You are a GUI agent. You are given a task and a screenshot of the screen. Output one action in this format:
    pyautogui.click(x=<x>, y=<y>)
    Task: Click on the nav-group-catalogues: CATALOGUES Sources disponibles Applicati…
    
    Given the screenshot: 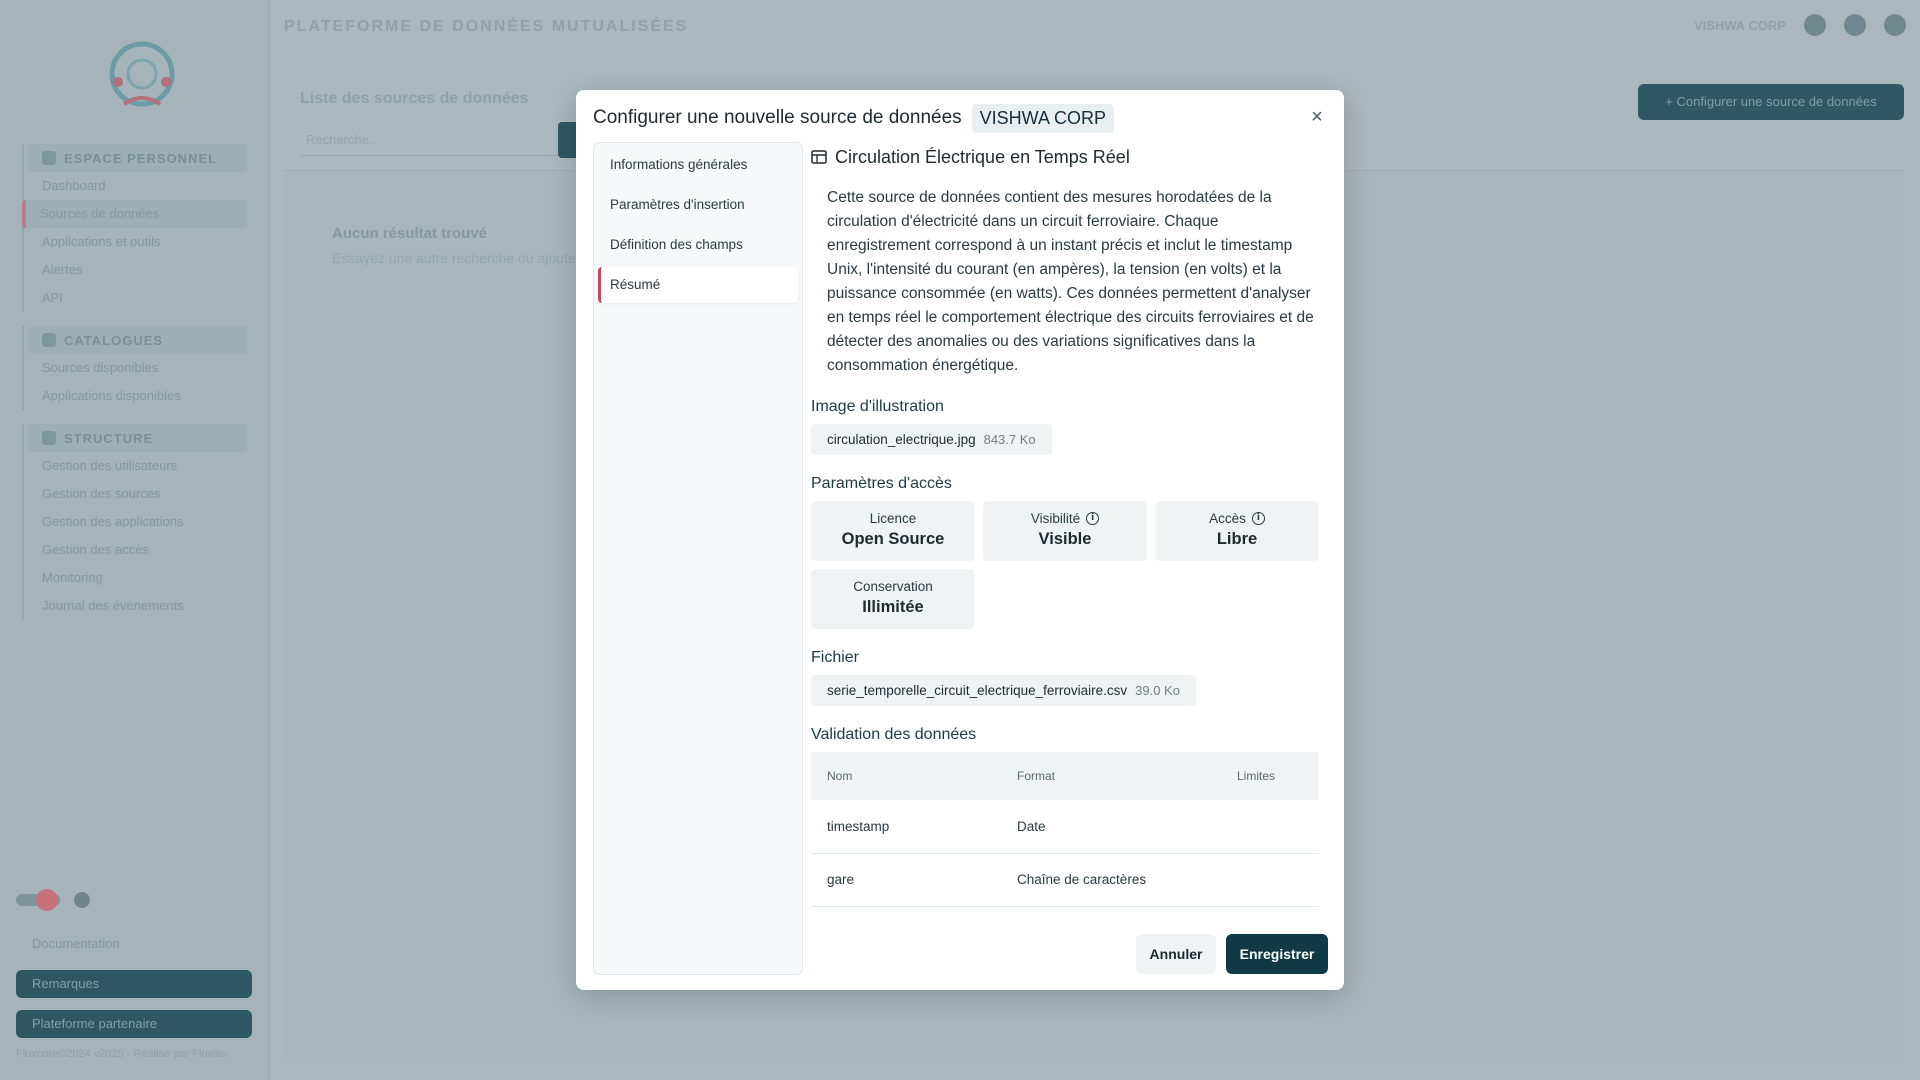 What is the action you would take?
    pyautogui.click(x=134, y=368)
    